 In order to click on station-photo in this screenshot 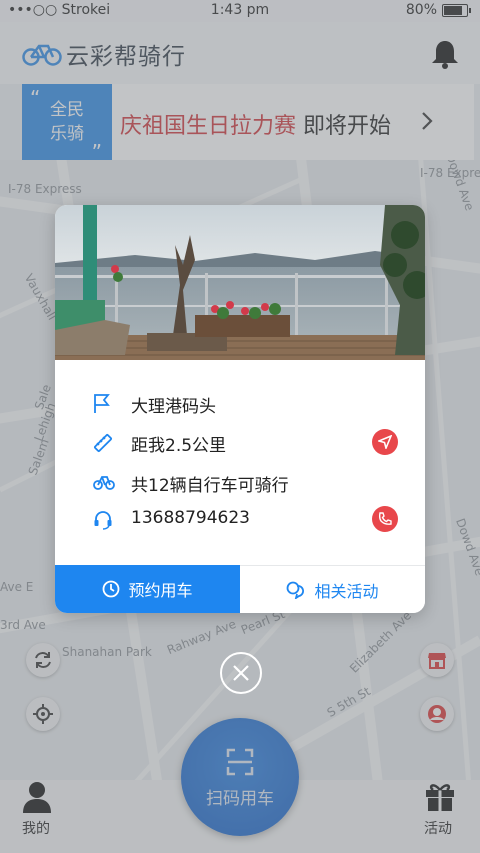, I will do `click(240, 282)`.